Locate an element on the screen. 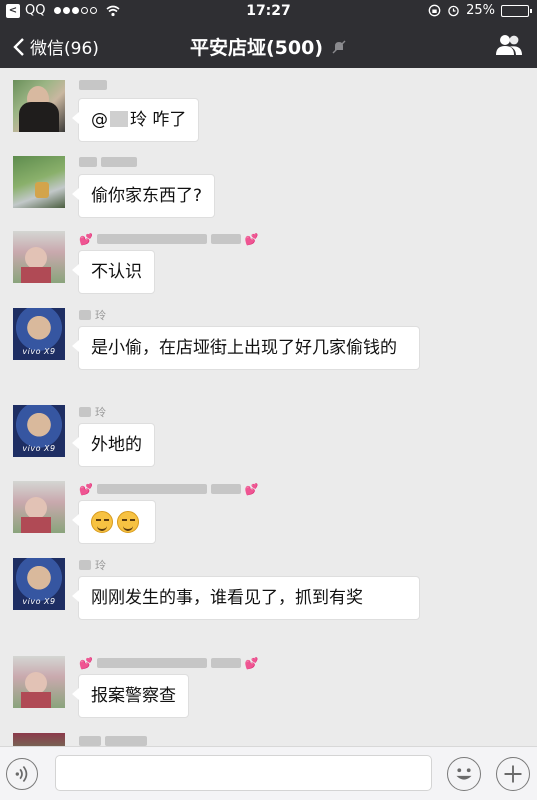 Image resolution: width=537 pixels, height=800 pixels. mute-bell-icon is located at coordinates (339, 46).